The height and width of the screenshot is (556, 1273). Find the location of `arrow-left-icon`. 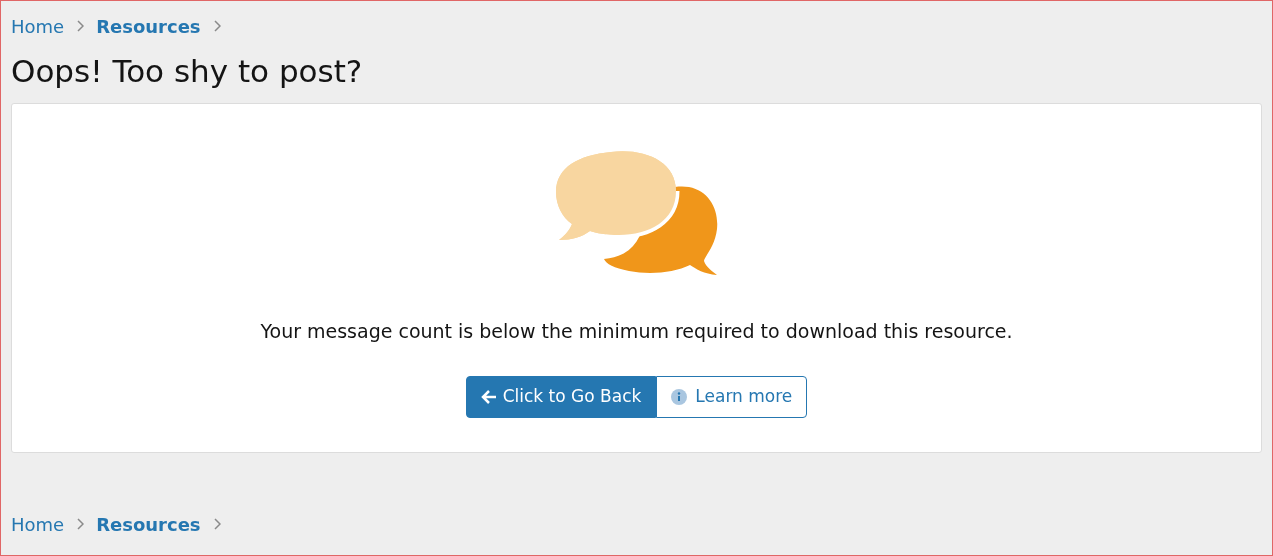

arrow-left-icon is located at coordinates (488, 396).